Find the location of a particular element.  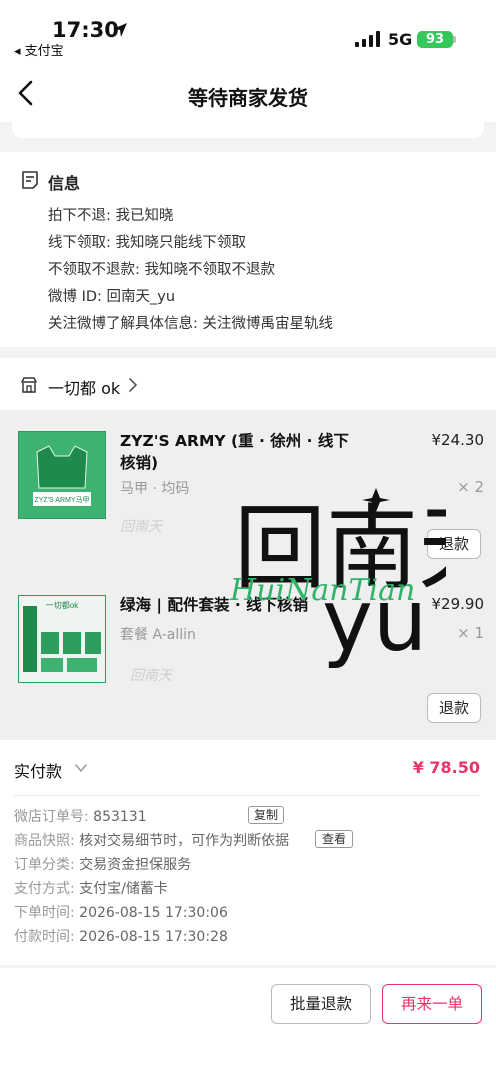

order-number: 853131 is located at coordinates (120, 817).